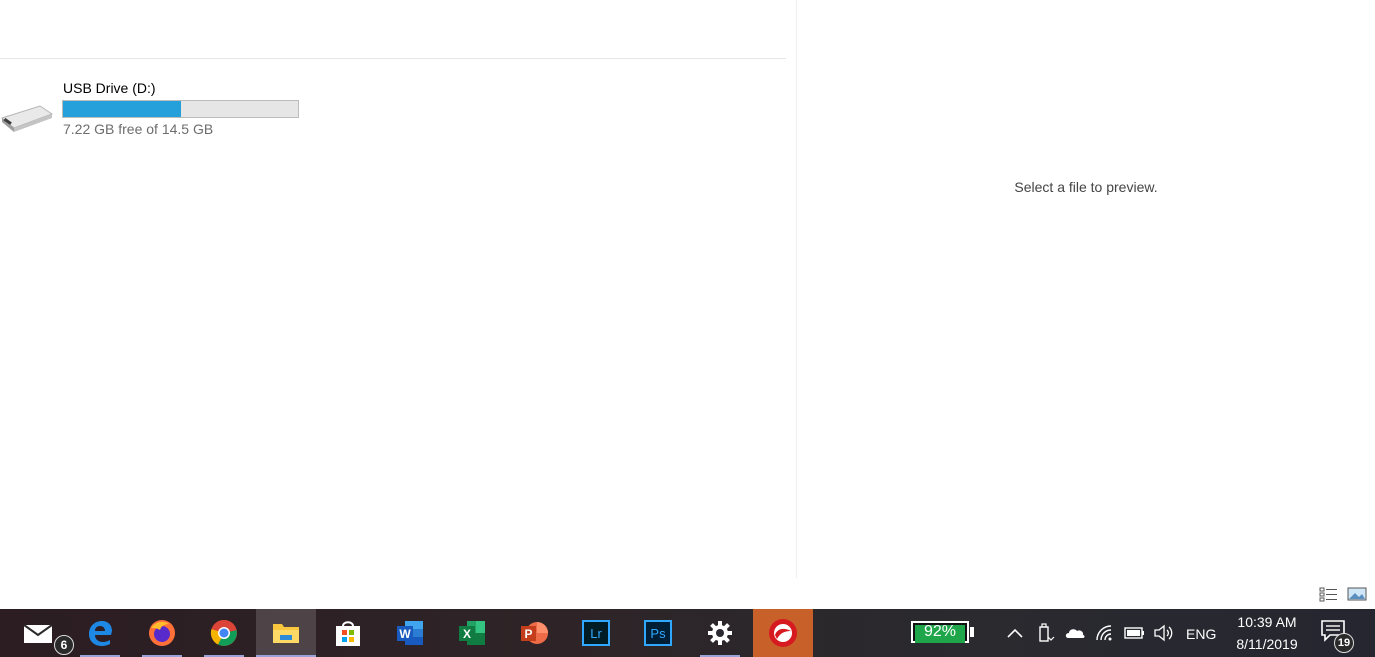 The image size is (1375, 657). I want to click on excel-letter: X, so click(467, 634).